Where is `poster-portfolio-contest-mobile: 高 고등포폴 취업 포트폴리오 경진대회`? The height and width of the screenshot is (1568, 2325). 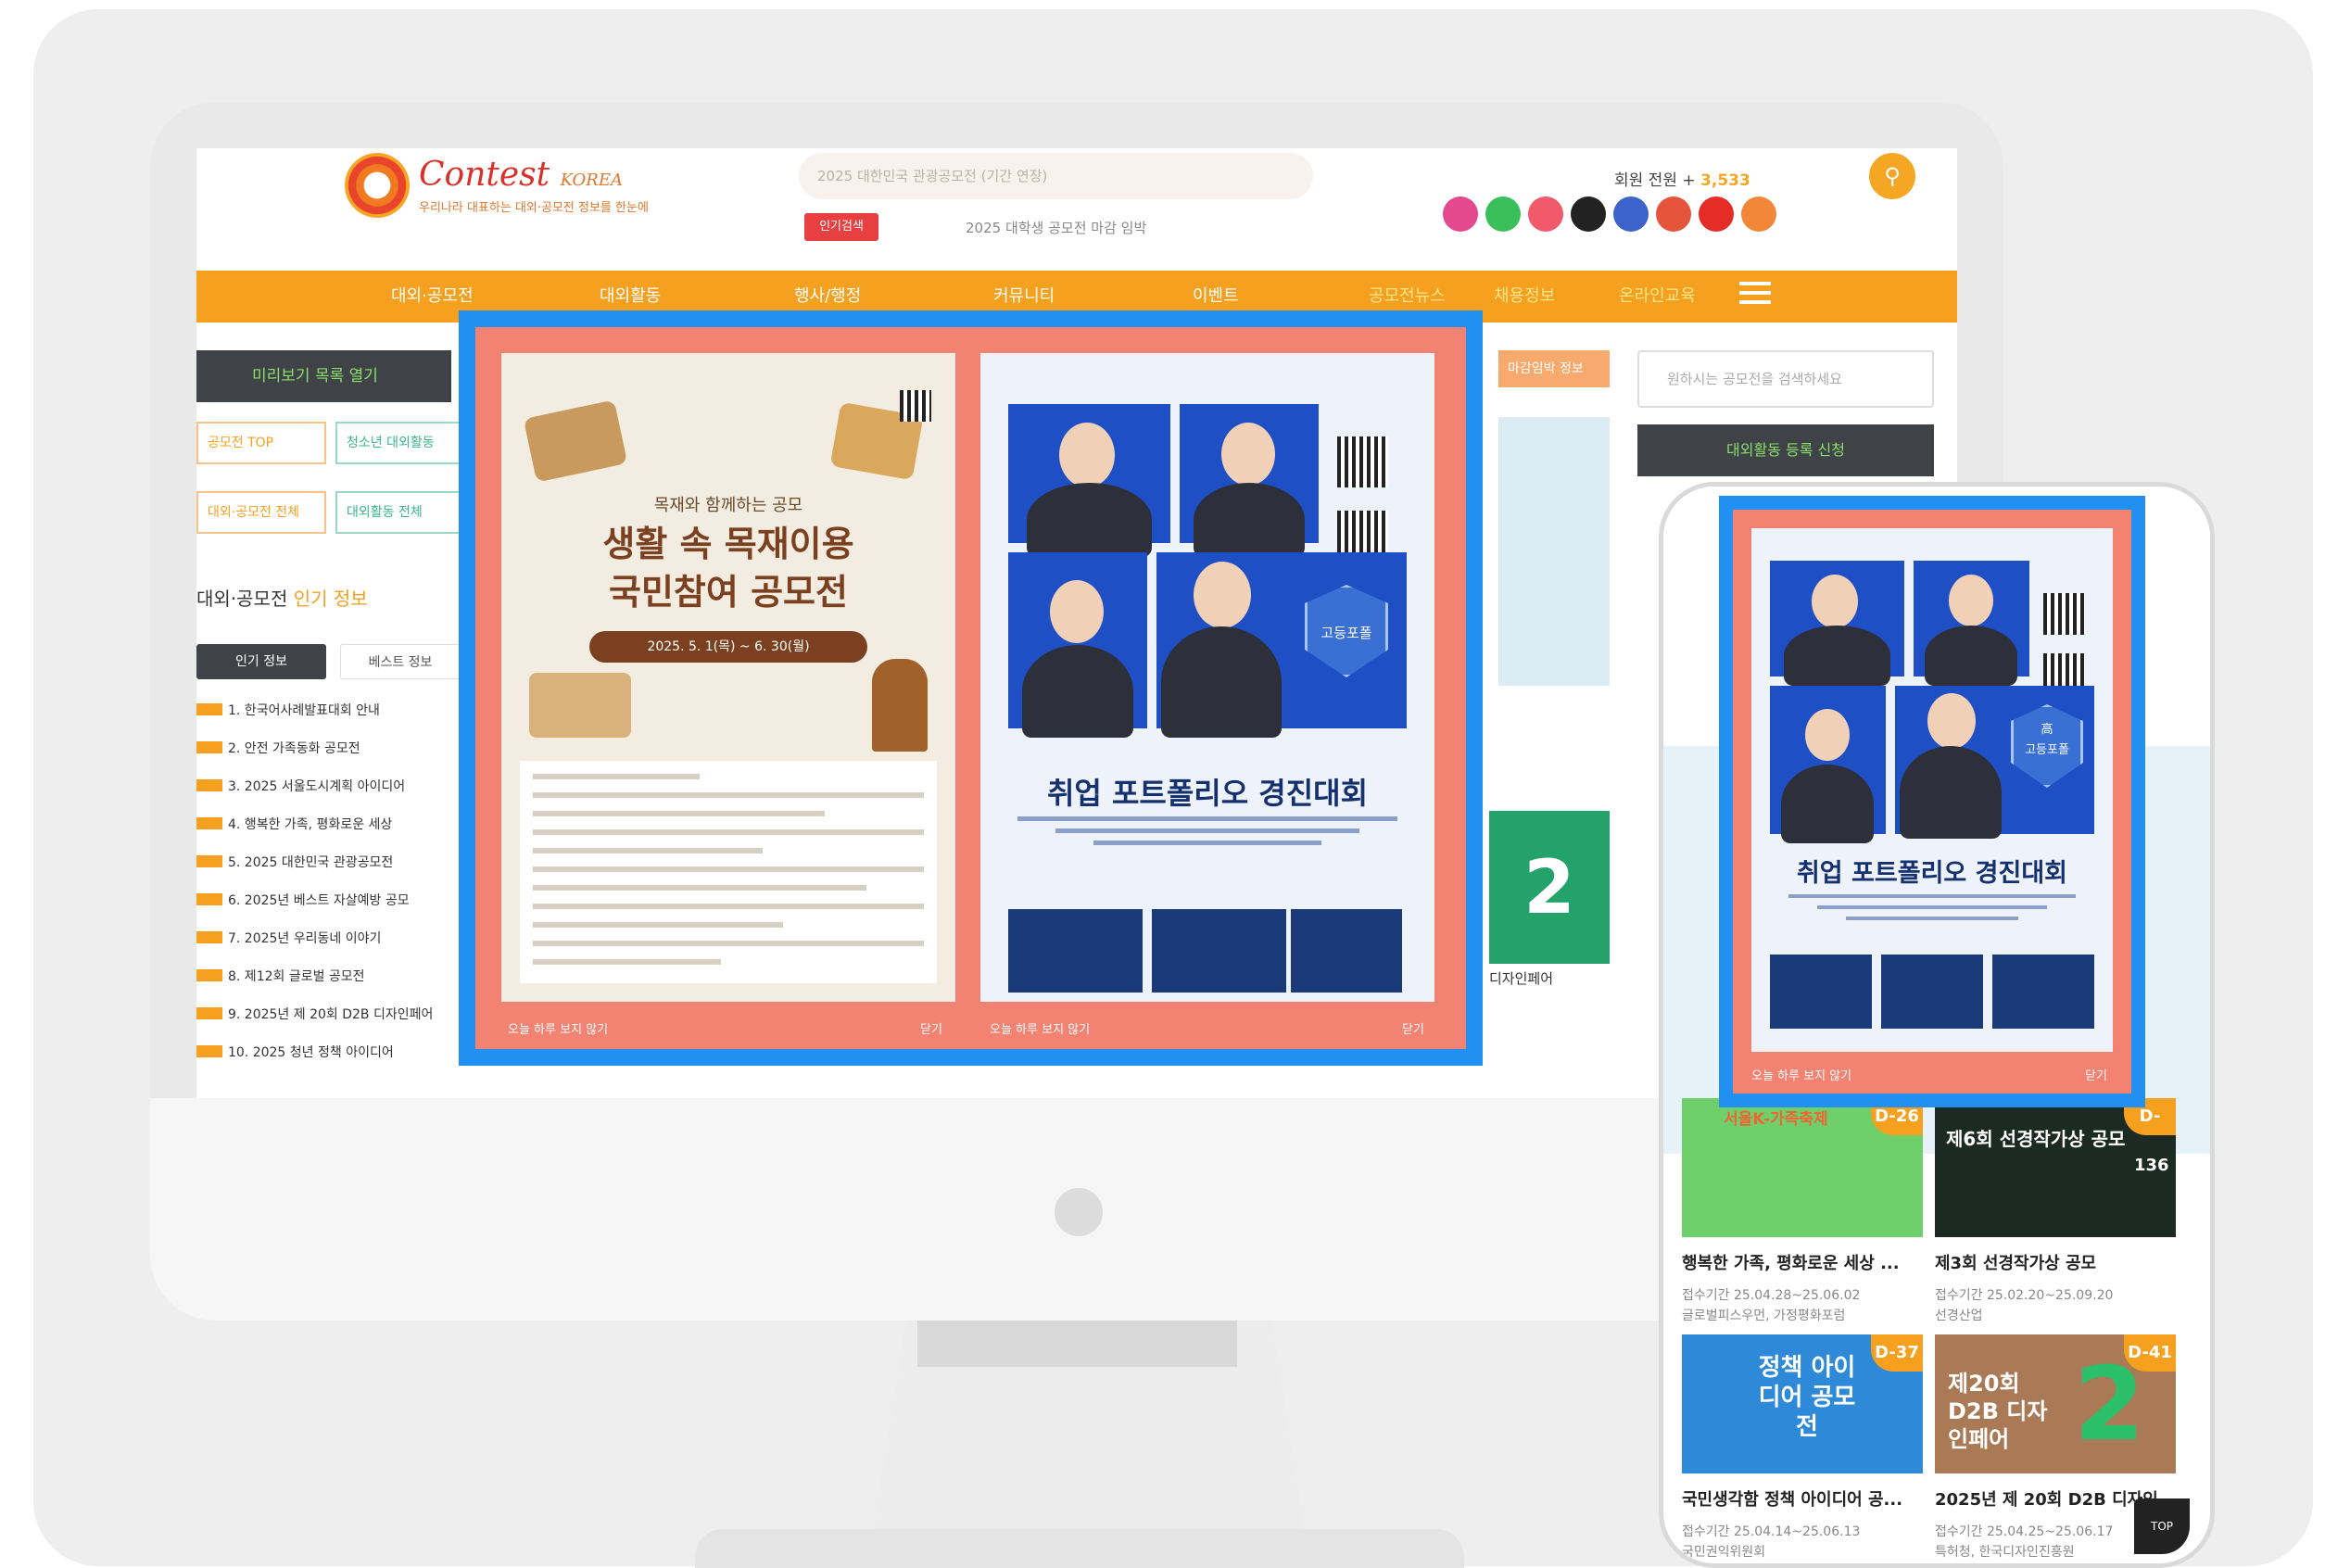
poster-portfolio-contest-mobile: 高 고등포폴 취업 포트폴리오 경진대회 is located at coordinates (1932, 790).